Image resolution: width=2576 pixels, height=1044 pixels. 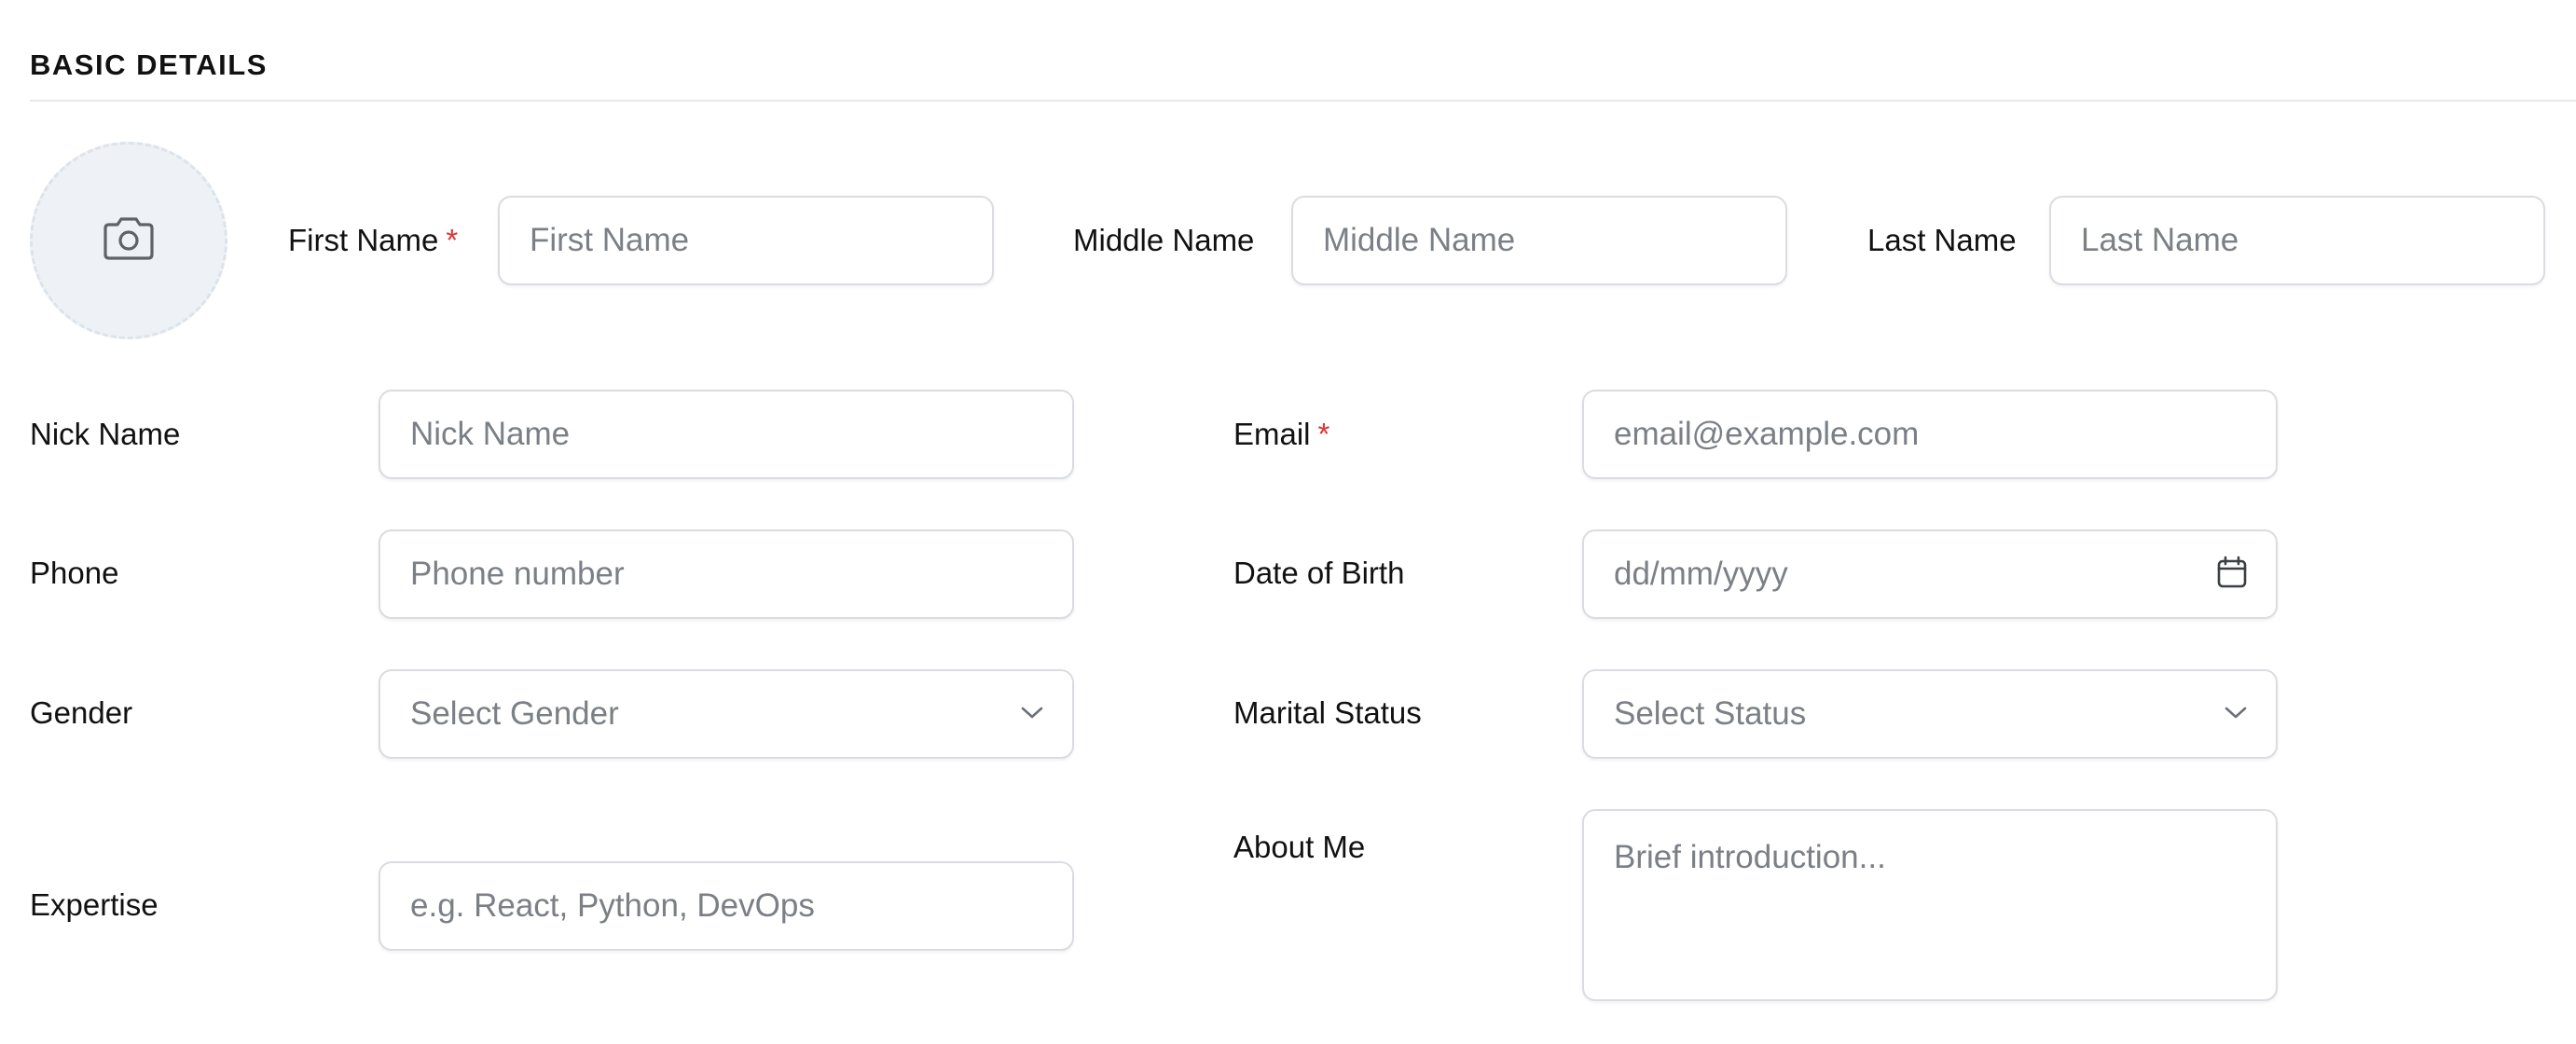 I want to click on avatar-upload, so click(x=128, y=240).